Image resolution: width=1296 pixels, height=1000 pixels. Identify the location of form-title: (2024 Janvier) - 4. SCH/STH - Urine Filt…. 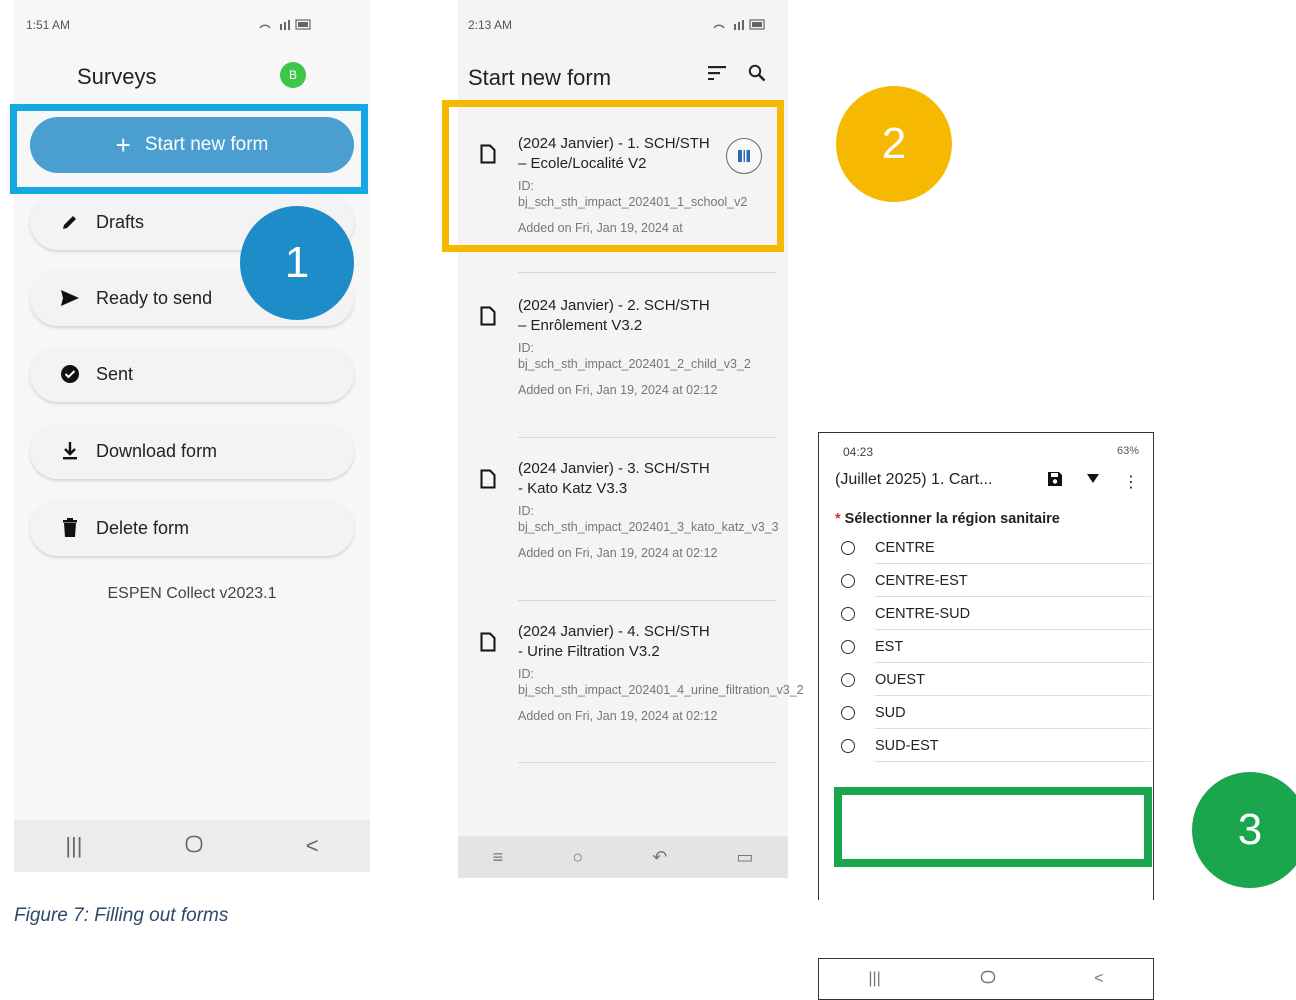
(614, 641).